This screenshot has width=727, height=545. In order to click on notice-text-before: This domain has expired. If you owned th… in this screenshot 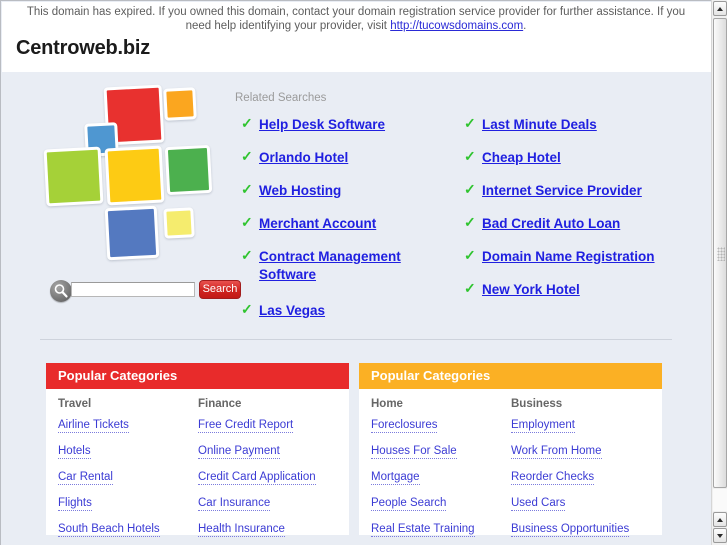, I will do `click(356, 19)`.